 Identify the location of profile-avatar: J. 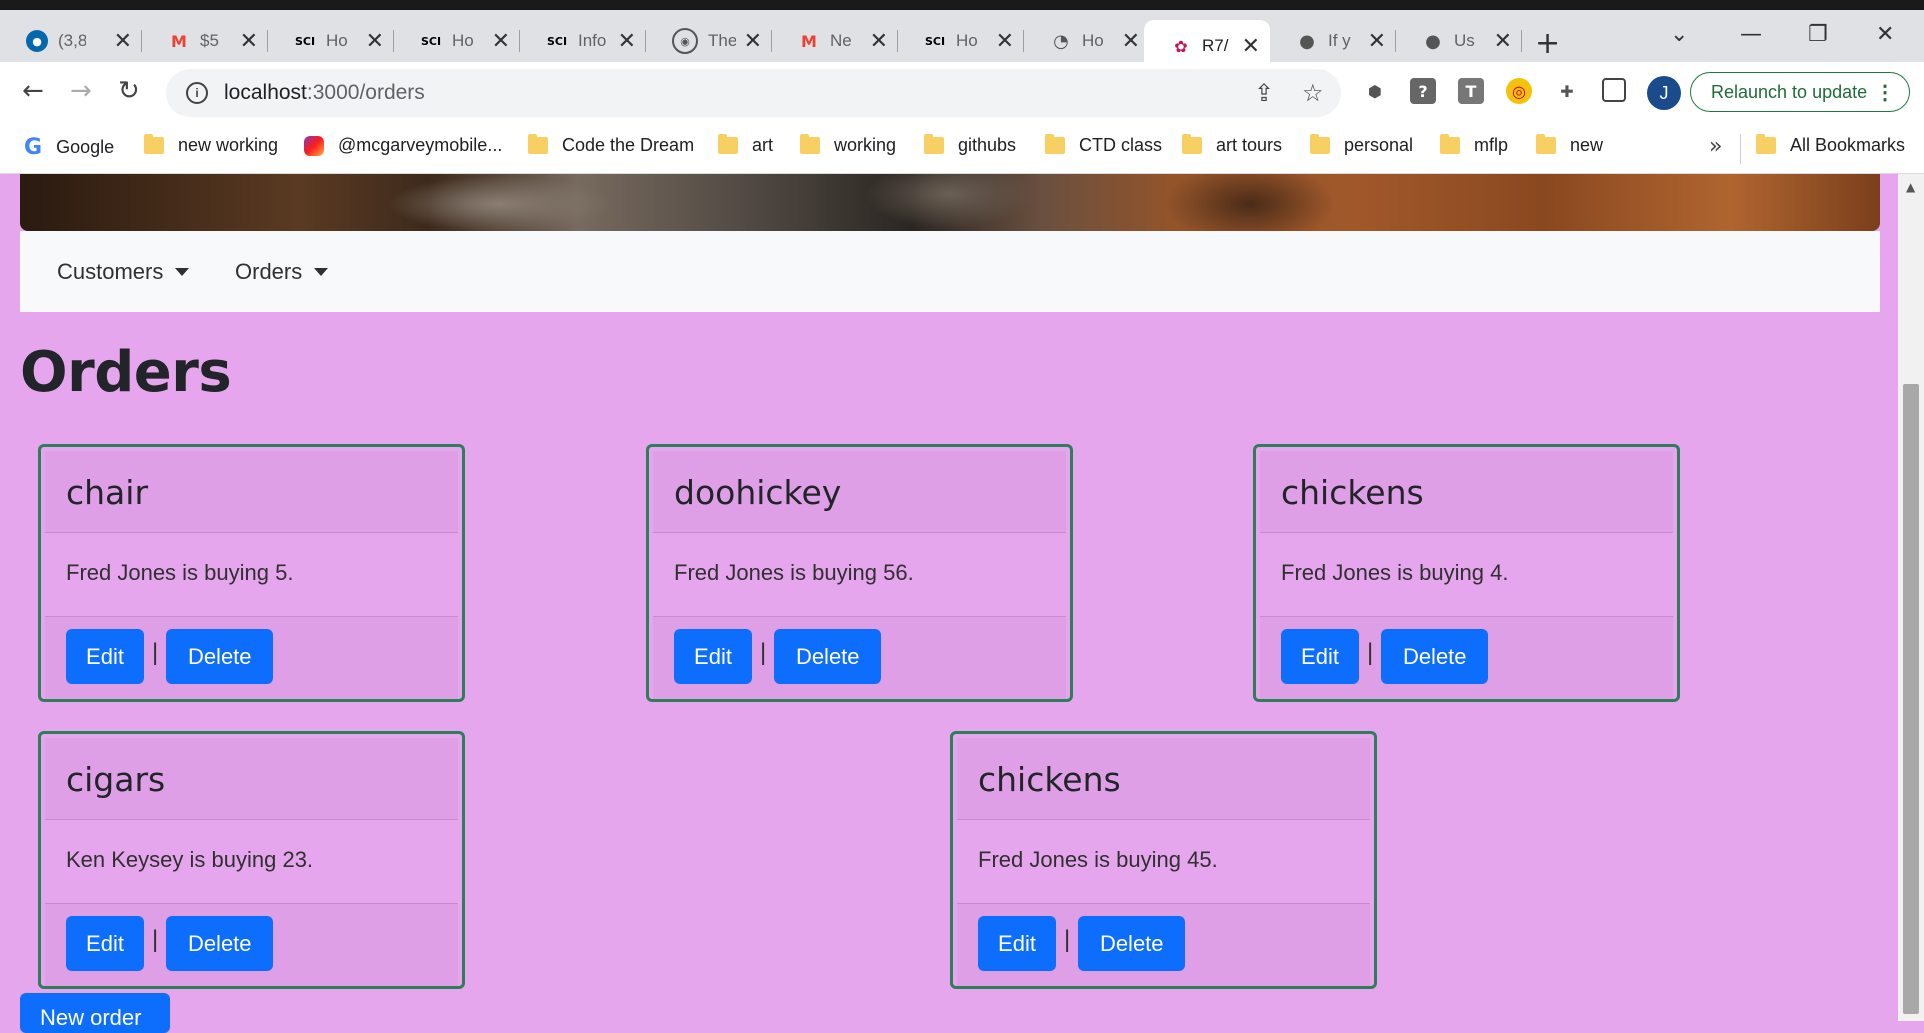
(1664, 93).